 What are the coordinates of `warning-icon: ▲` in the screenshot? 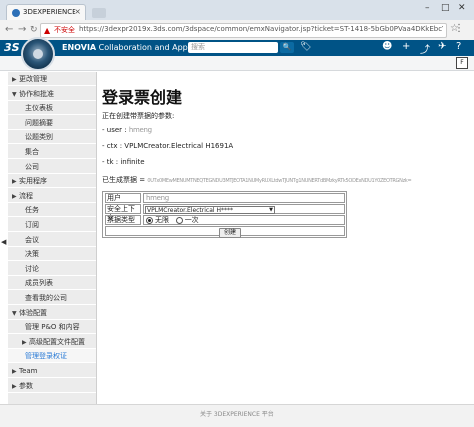 It's located at (47, 30).